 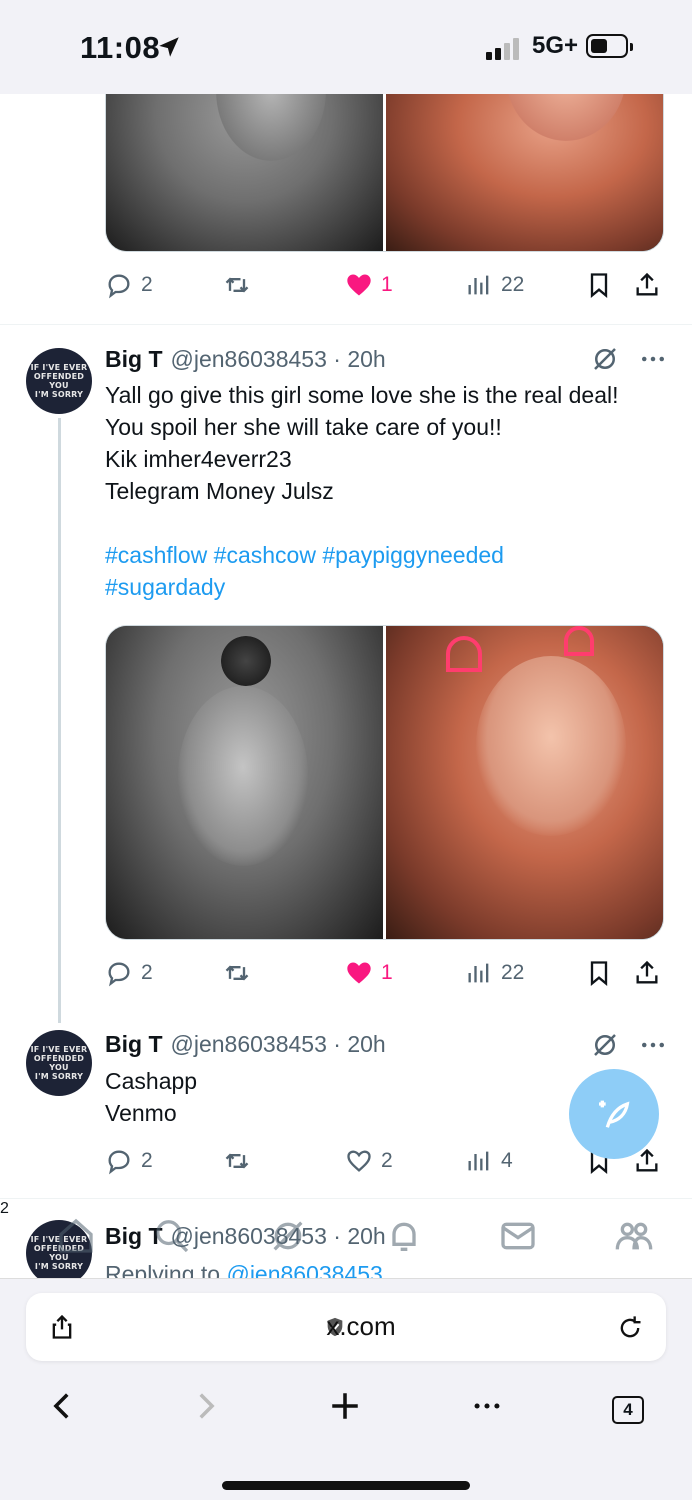 I want to click on location-arrow-icon, so click(x=169, y=47).